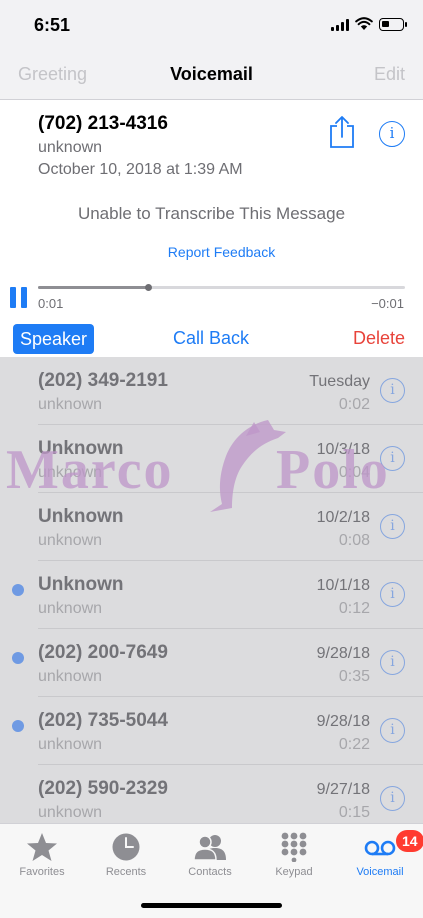 The image size is (423, 918). I want to click on remaining-time: −0:01, so click(387, 303).